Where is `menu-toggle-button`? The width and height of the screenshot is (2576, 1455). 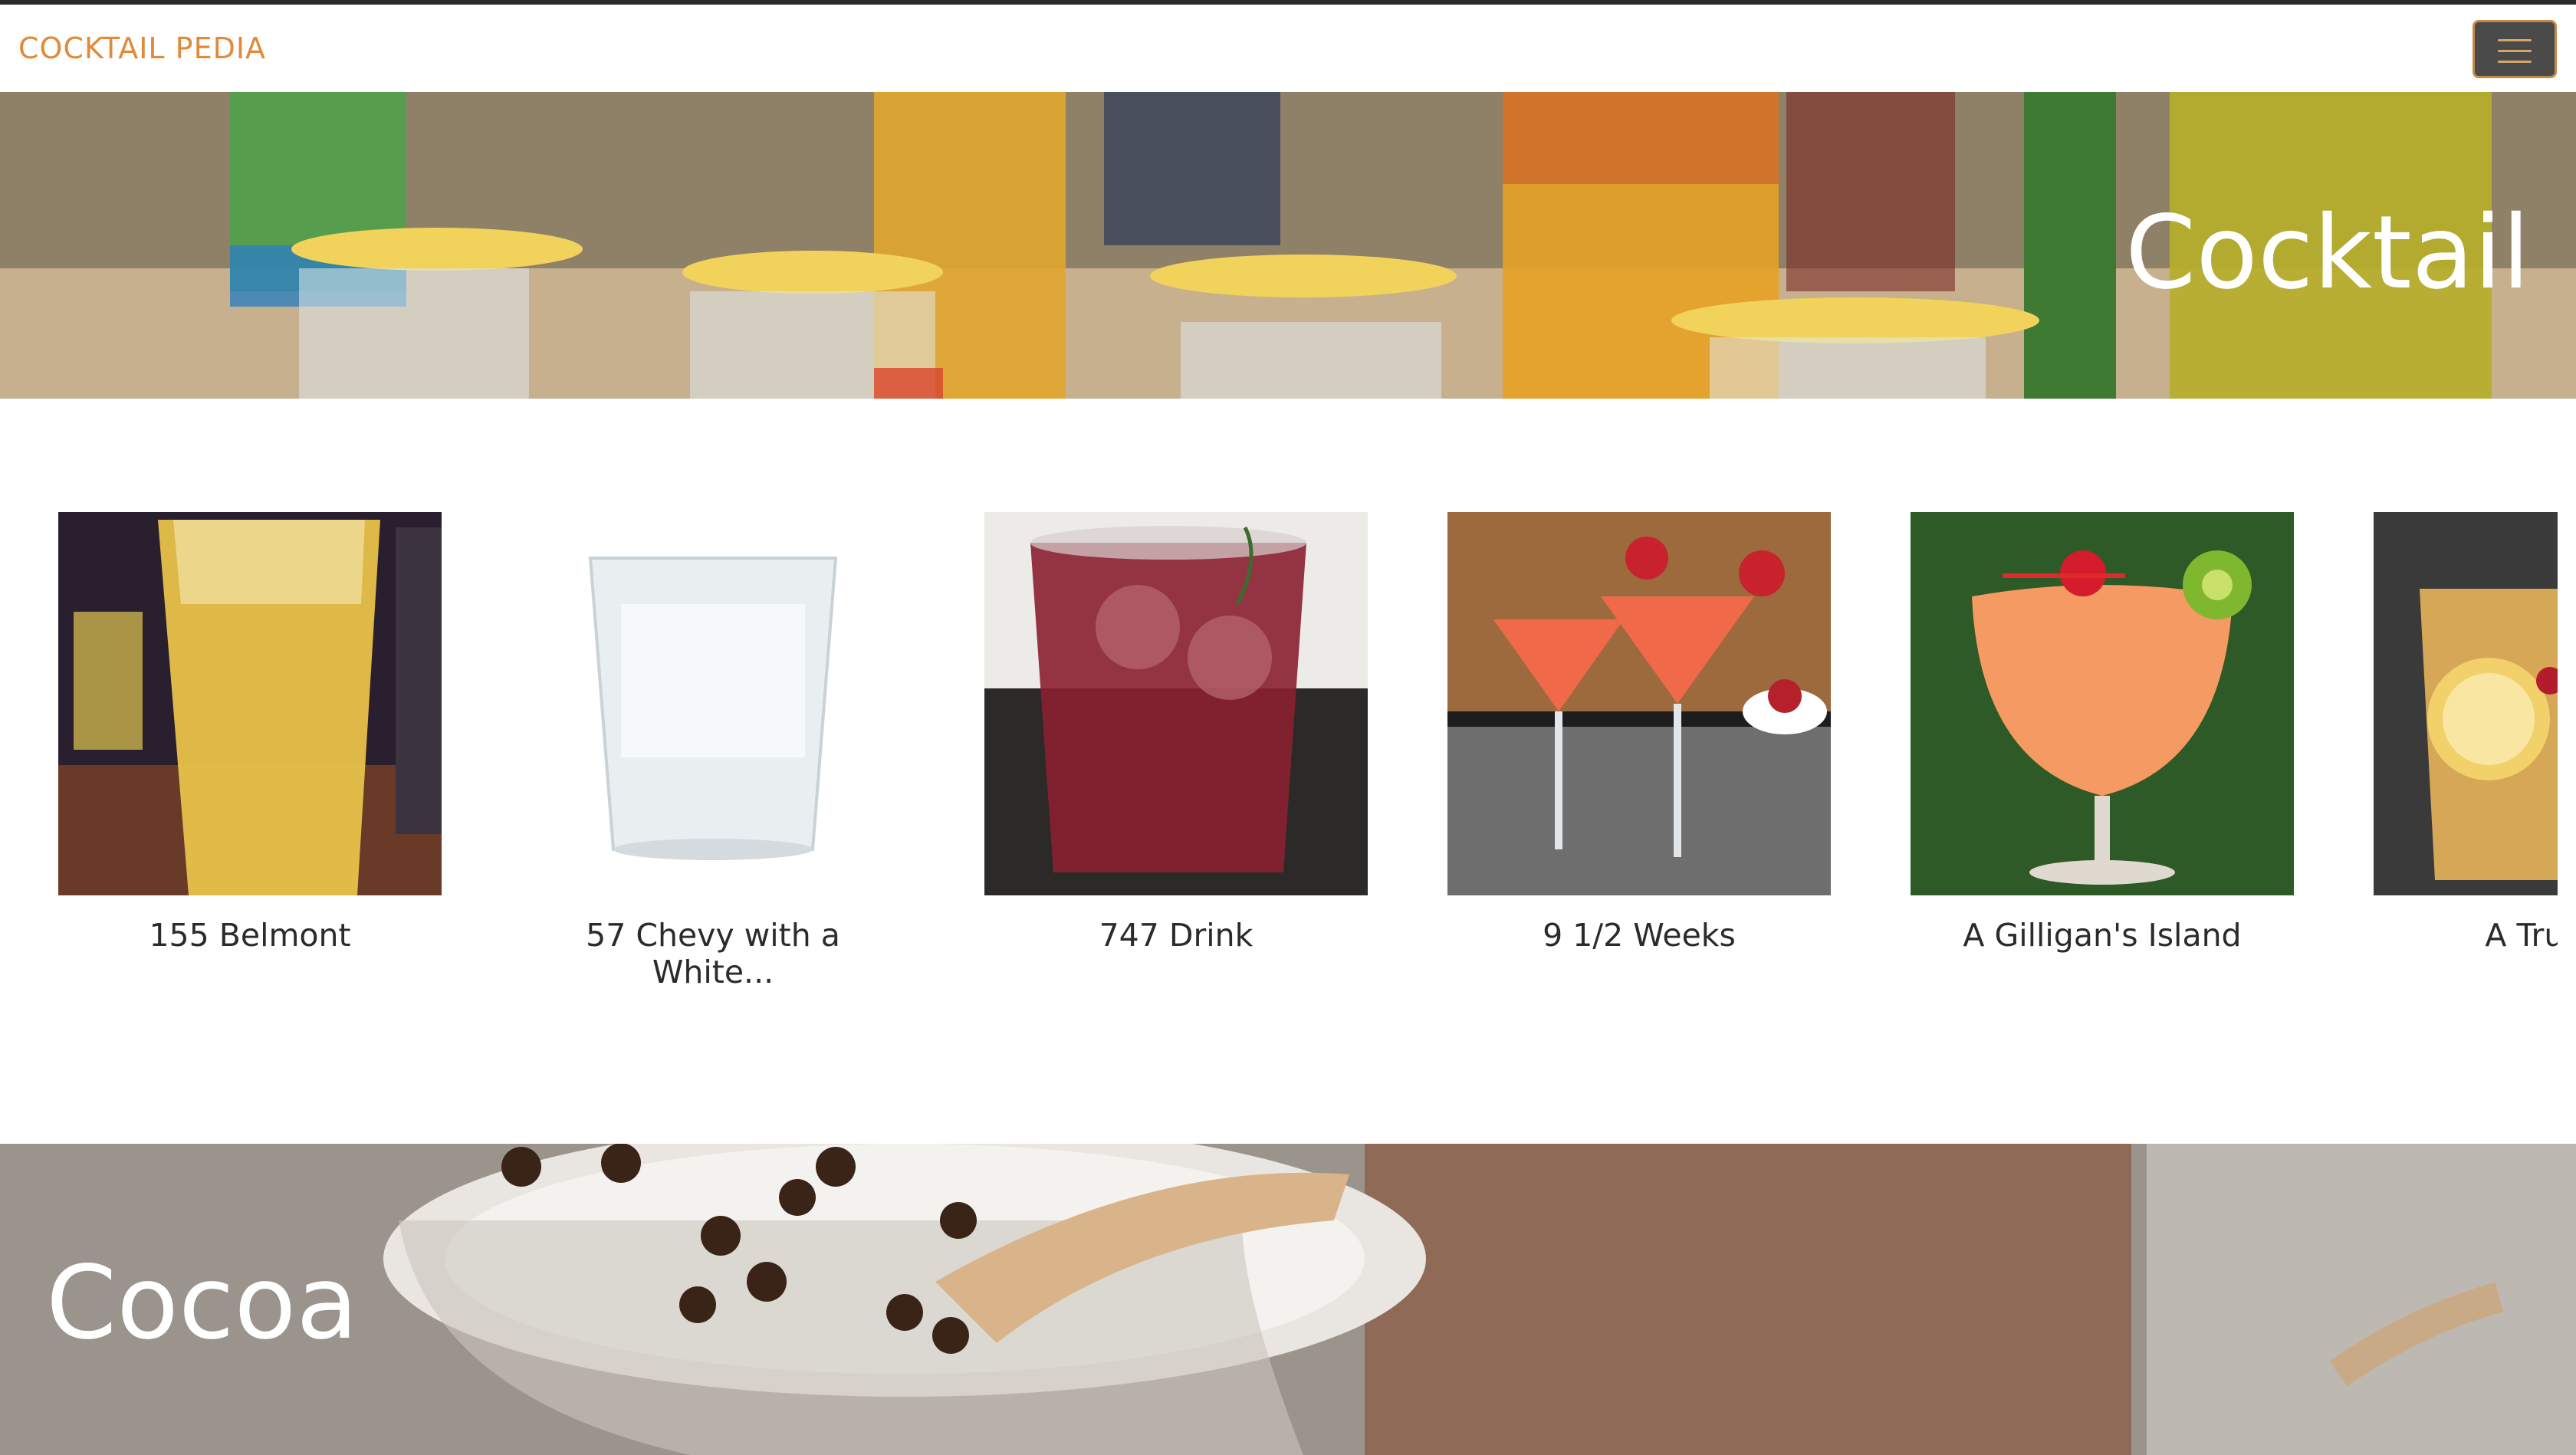 menu-toggle-button is located at coordinates (2514, 49).